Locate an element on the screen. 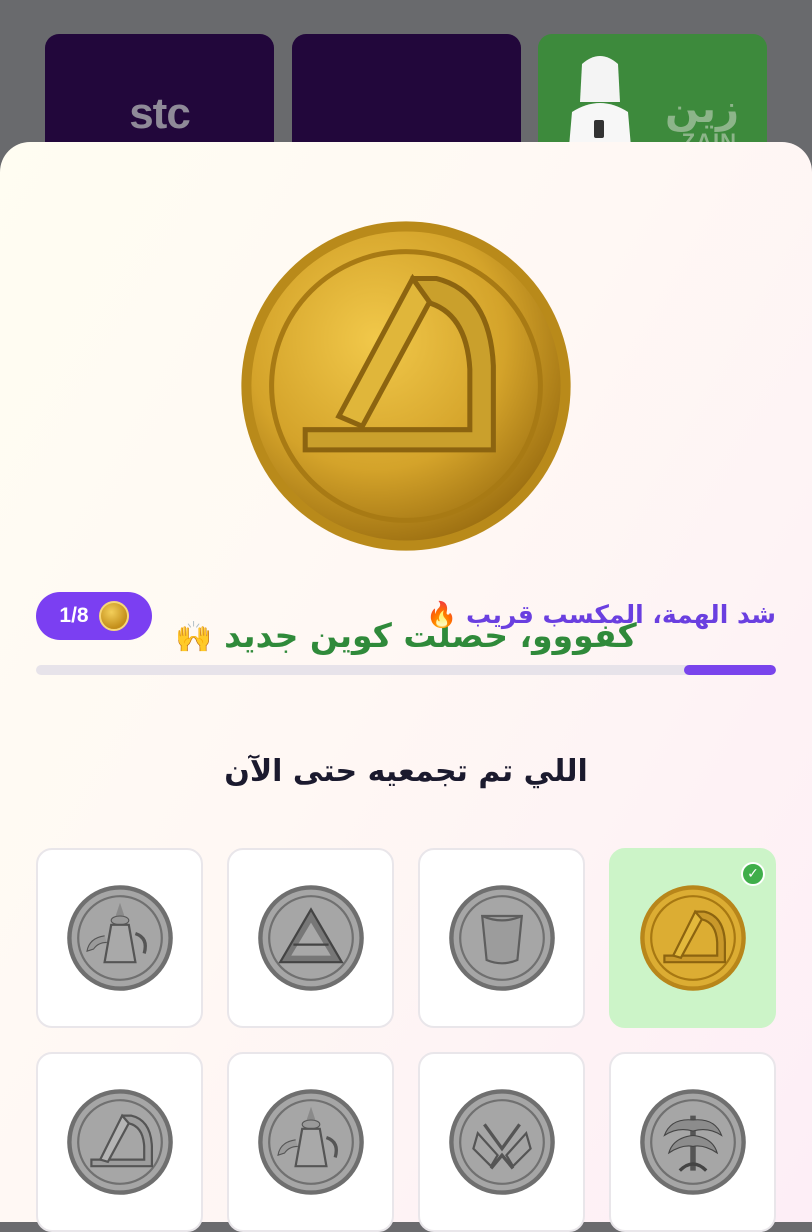  motivation-text: شد الهمة، المكسب قريب 🔥 is located at coordinates (601, 614).